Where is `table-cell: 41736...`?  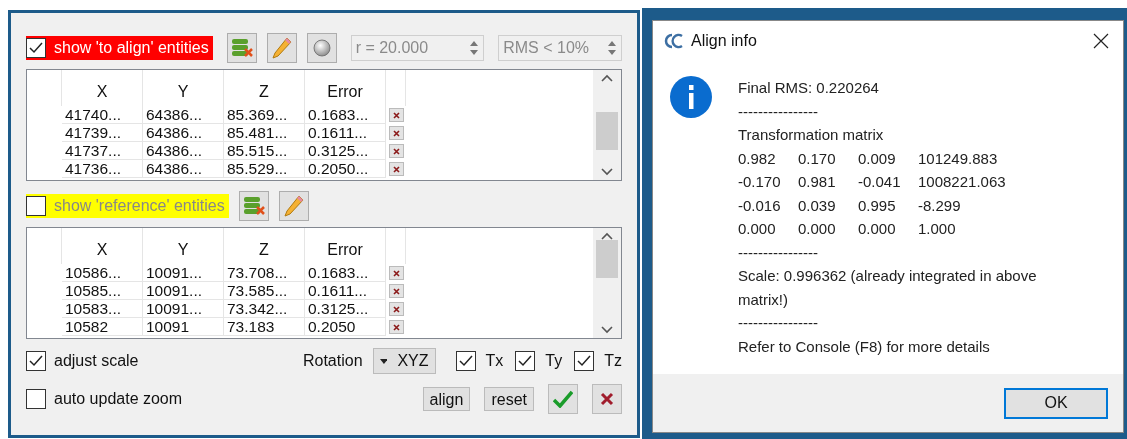 table-cell: 41736... is located at coordinates (102, 169).